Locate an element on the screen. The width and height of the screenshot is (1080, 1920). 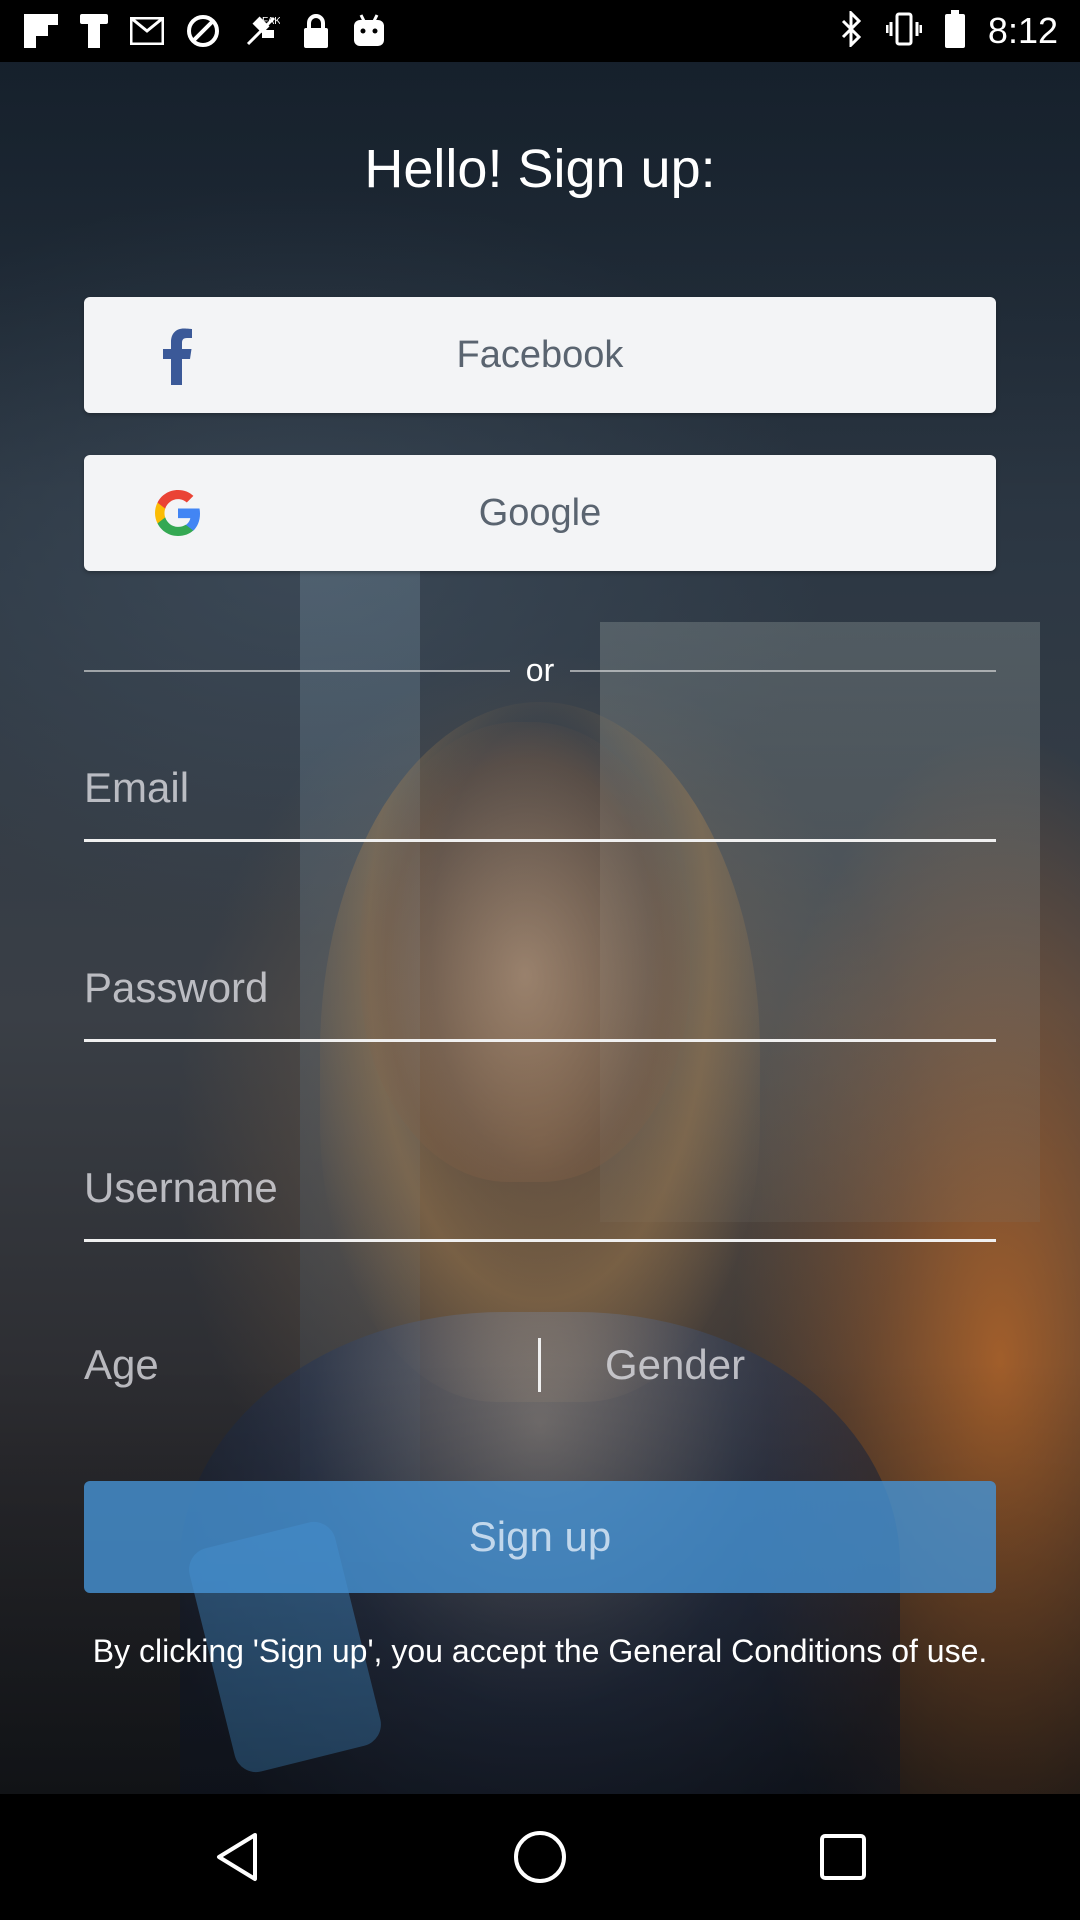
navigation-bar is located at coordinates (540, 1857).